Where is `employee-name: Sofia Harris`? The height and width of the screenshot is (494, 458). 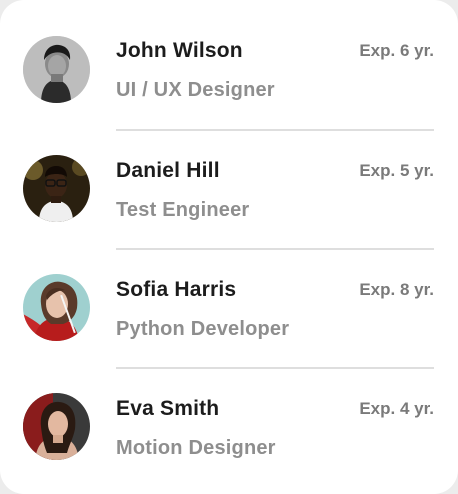
employee-name: Sofia Harris is located at coordinates (176, 289).